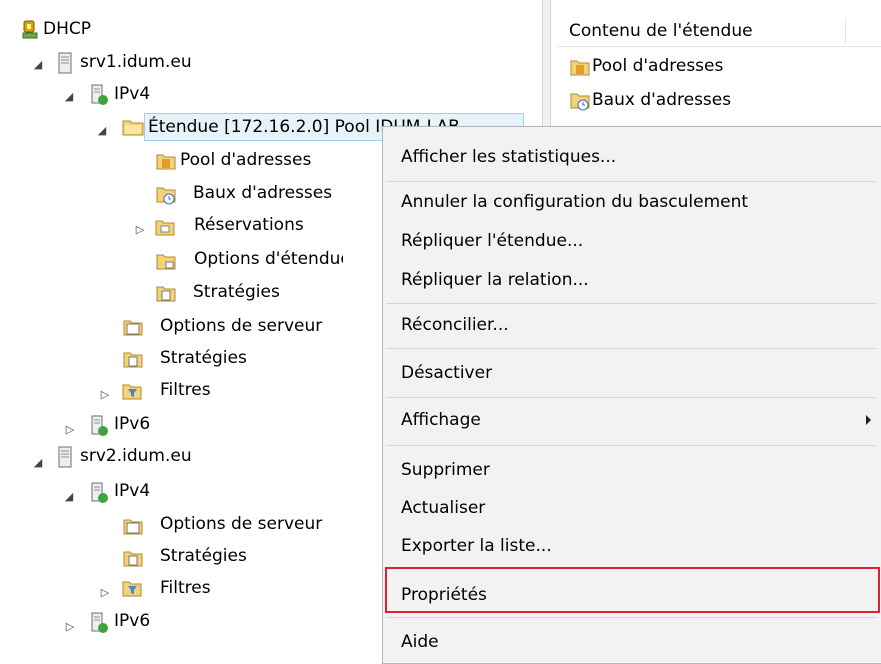 The width and height of the screenshot is (881, 664). Describe the element at coordinates (133, 127) in the screenshot. I see `scope-folder-icon` at that location.